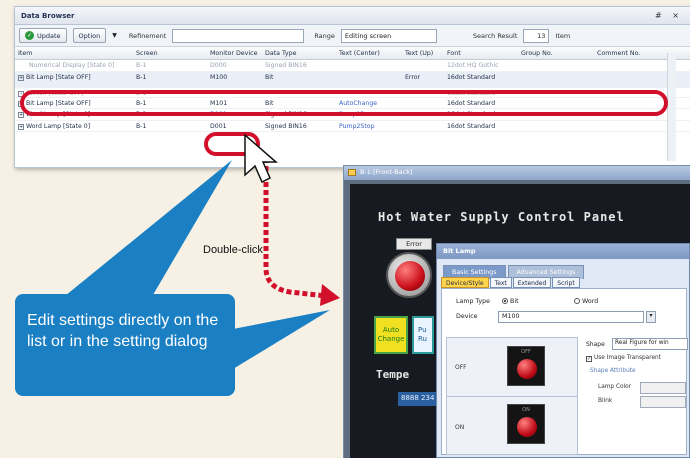 The height and width of the screenshot is (458, 690). I want to click on items-label: Item, so click(563, 35).